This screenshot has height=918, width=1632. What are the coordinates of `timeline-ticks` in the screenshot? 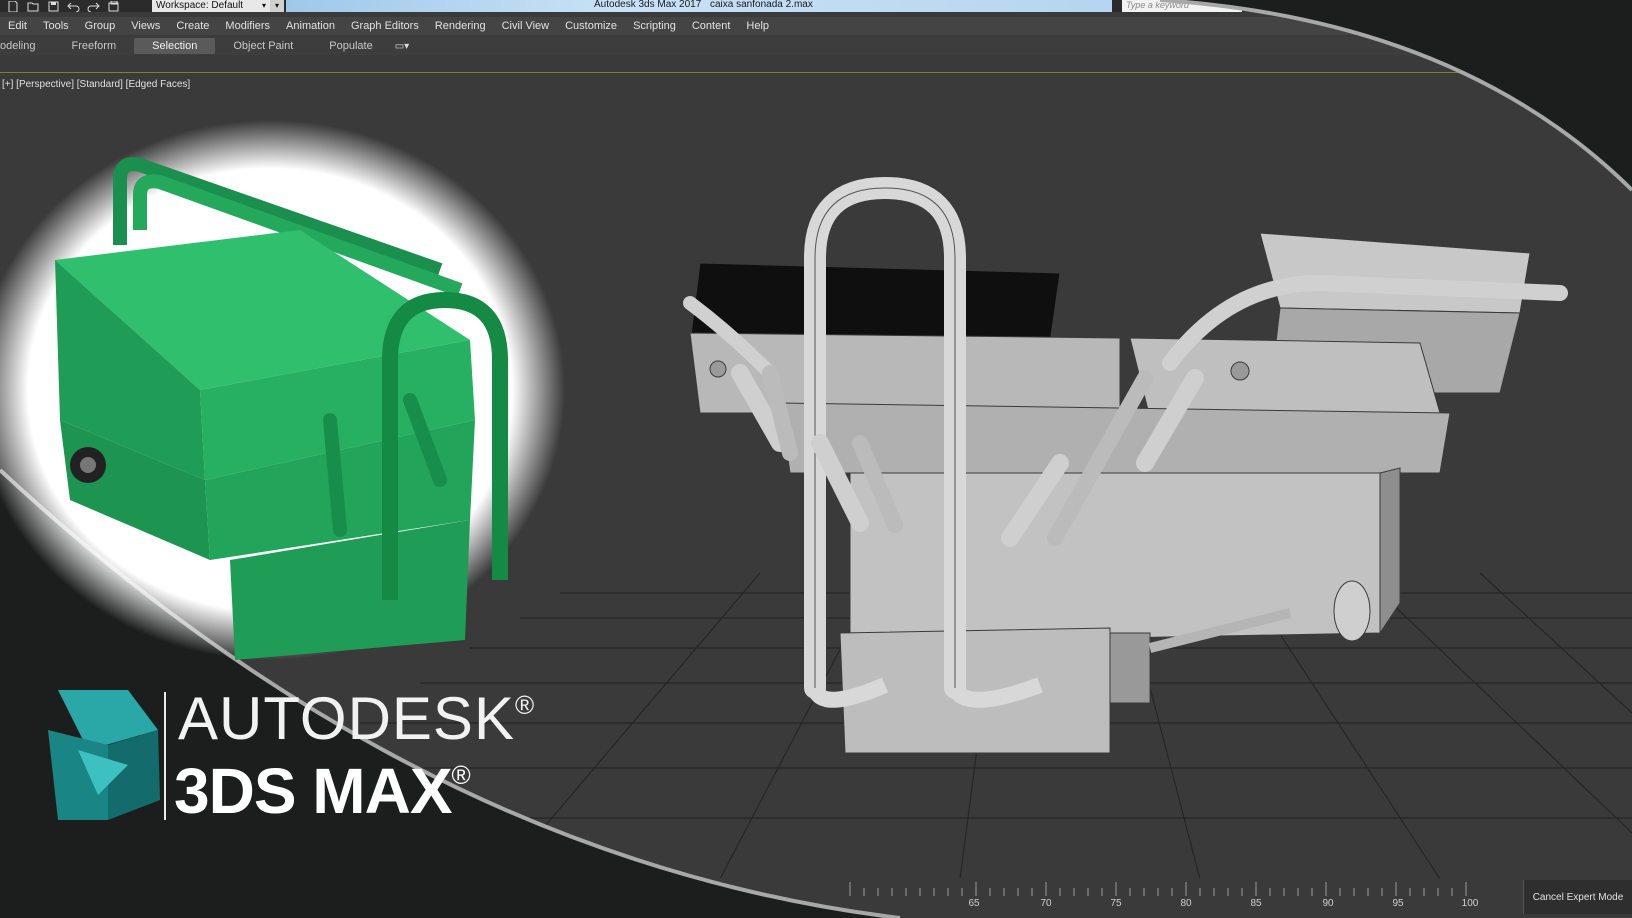 It's located at (1158, 889).